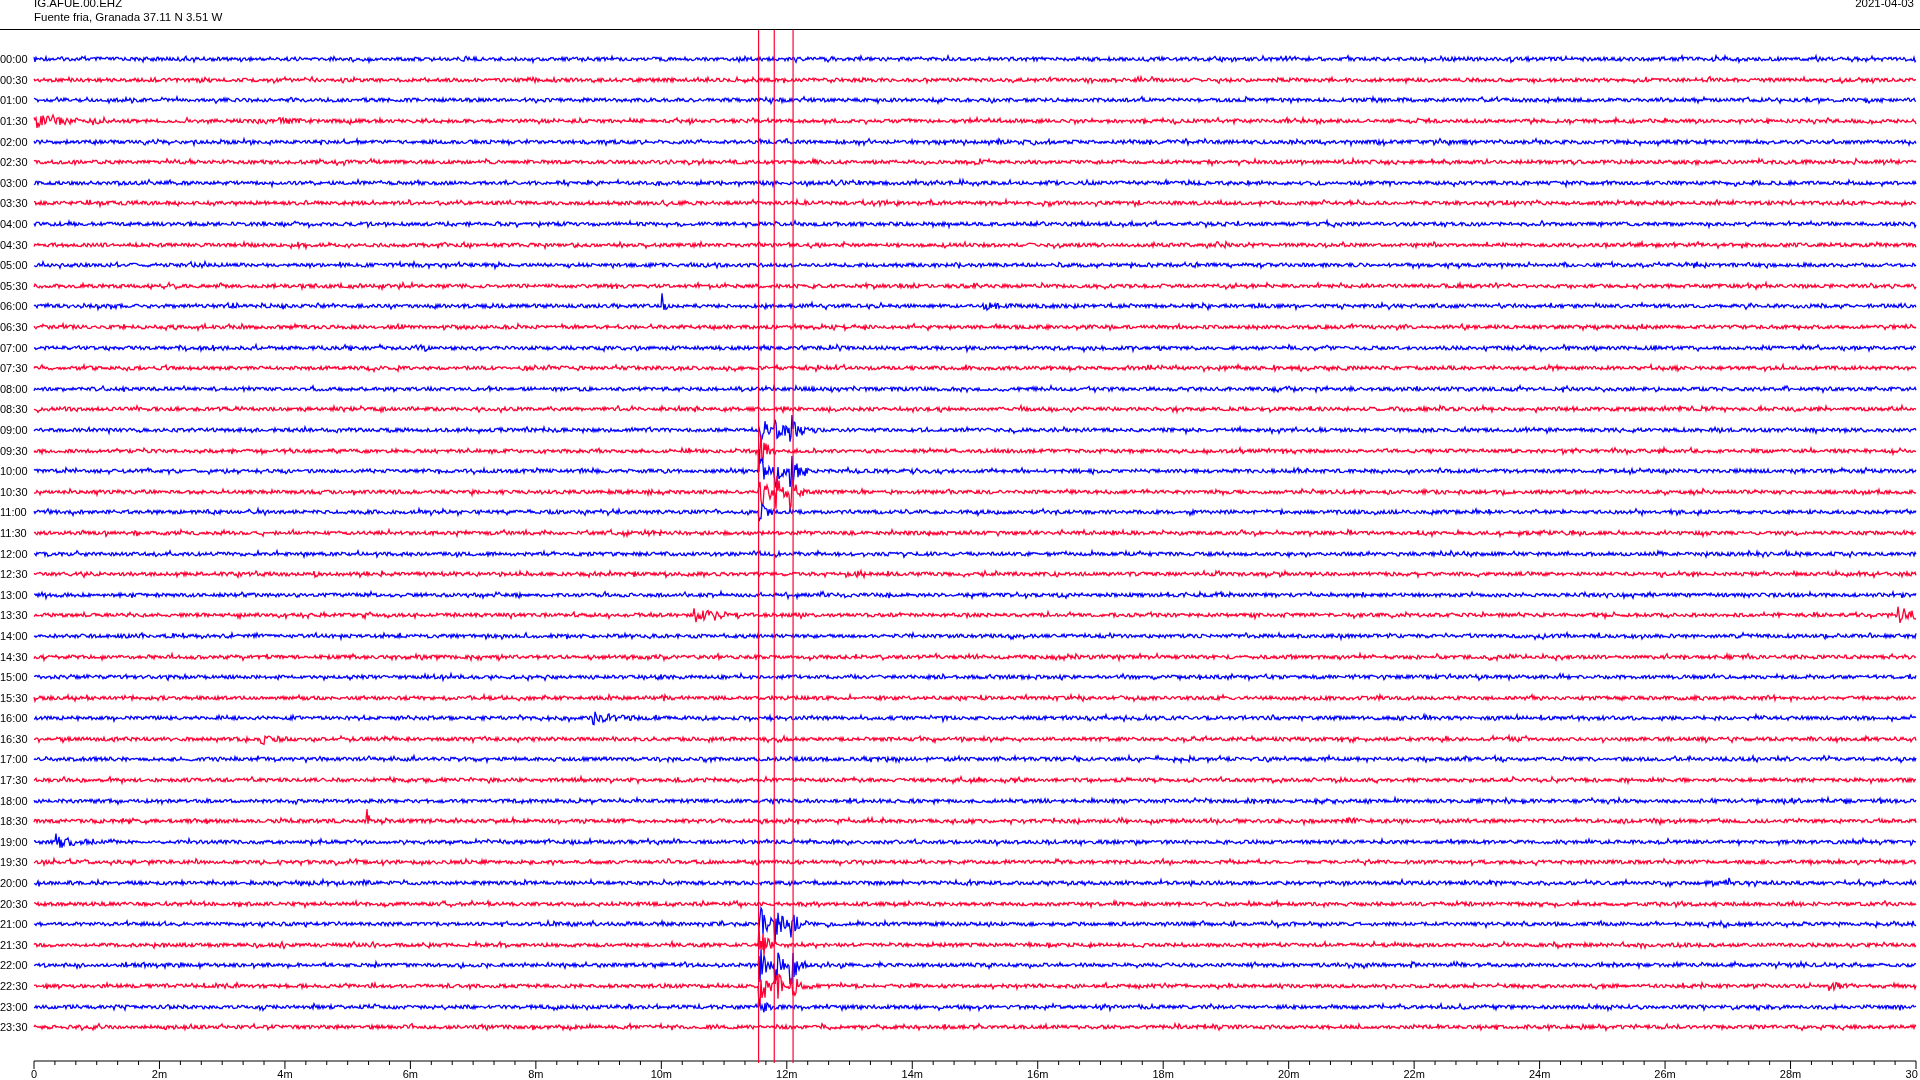 The image size is (1920, 1080). I want to click on time-label: 04:30, so click(14, 244).